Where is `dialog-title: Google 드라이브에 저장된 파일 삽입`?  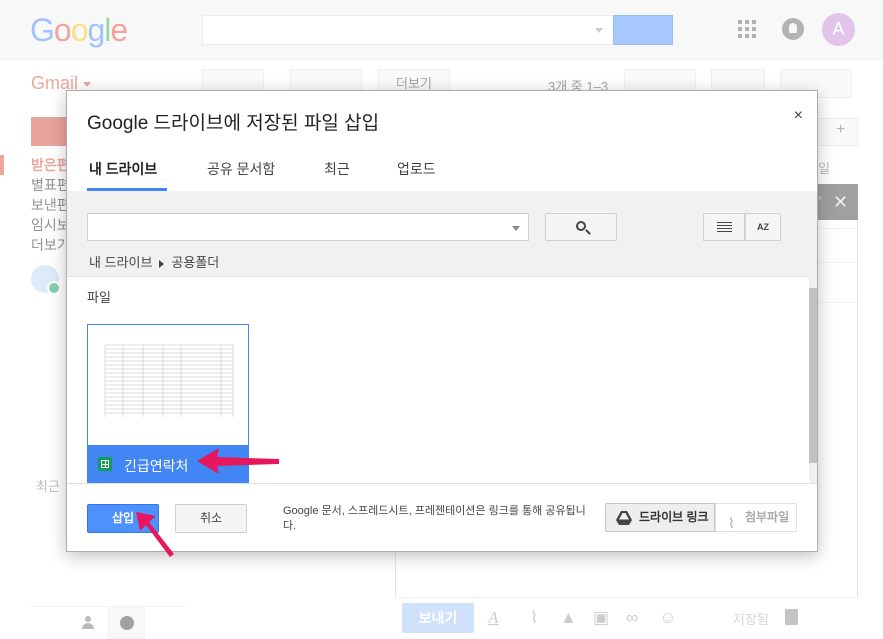 dialog-title: Google 드라이브에 저장된 파일 삽입 is located at coordinates (233, 123).